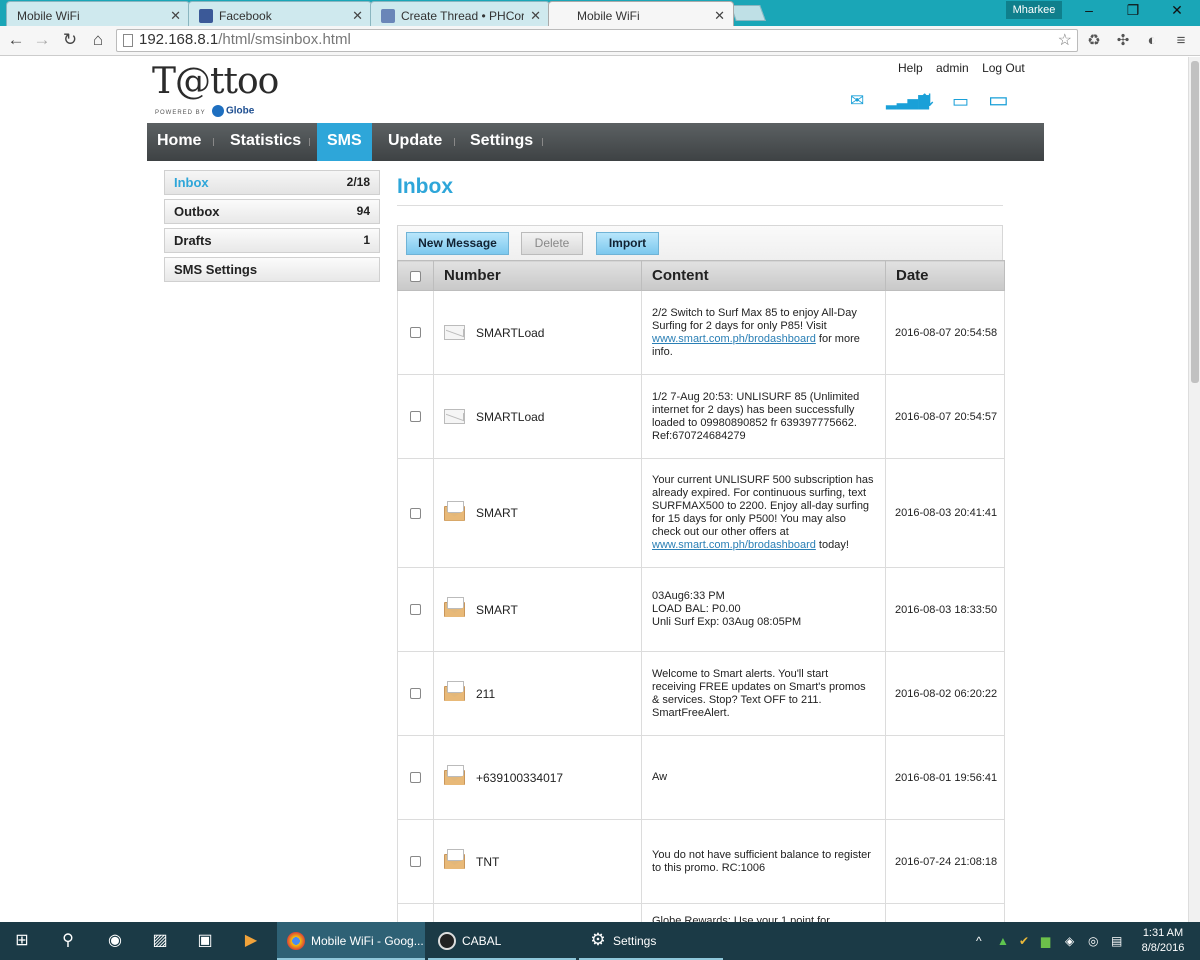 The width and height of the screenshot is (1200, 960). Describe the element at coordinates (272, 269) in the screenshot. I see `sidebar-item-sms-settings: SMS Settings` at that location.